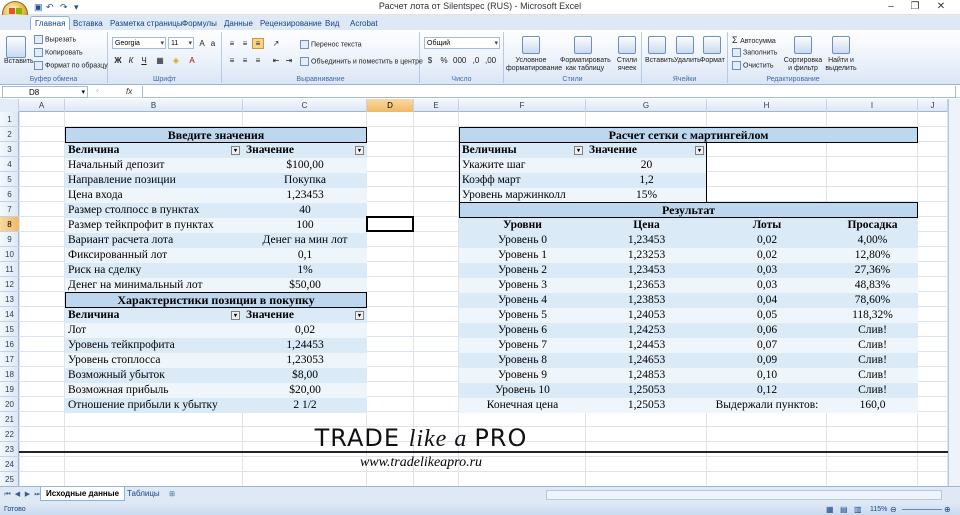 The image size is (960, 515). Describe the element at coordinates (83, 494) in the screenshot. I see `sheet-tab-source-data: Исходные данные` at that location.